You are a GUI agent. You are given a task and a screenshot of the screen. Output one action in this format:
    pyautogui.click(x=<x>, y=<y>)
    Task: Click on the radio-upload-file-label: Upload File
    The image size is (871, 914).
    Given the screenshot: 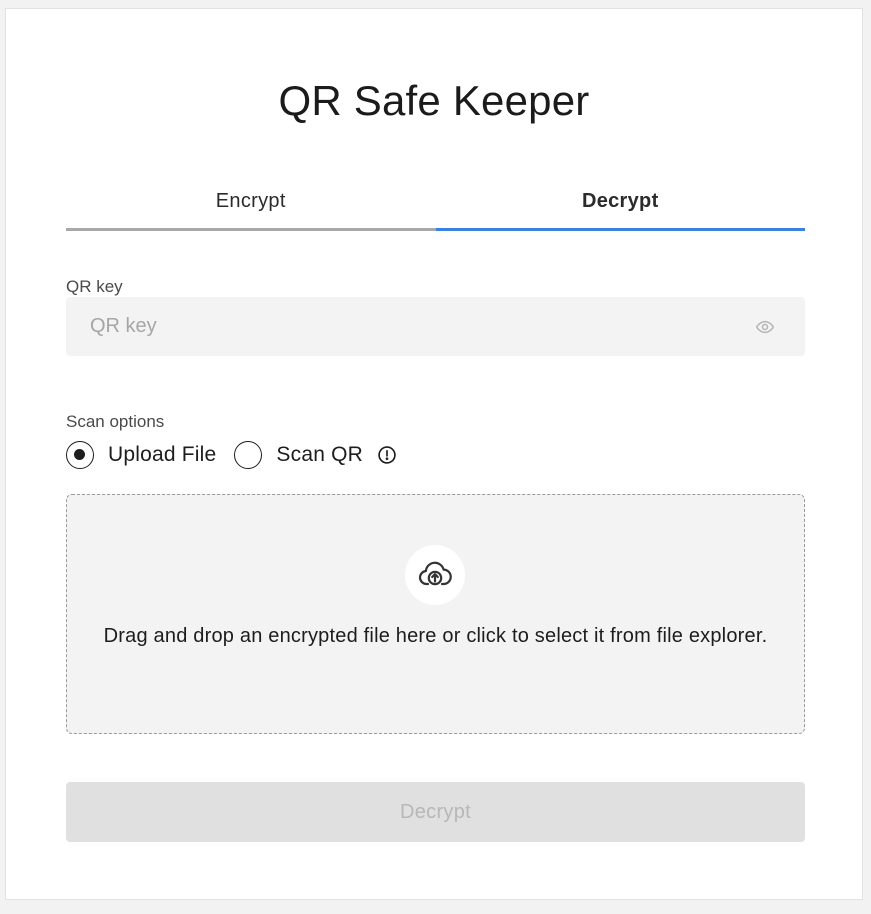 What is the action you would take?
    pyautogui.click(x=162, y=455)
    